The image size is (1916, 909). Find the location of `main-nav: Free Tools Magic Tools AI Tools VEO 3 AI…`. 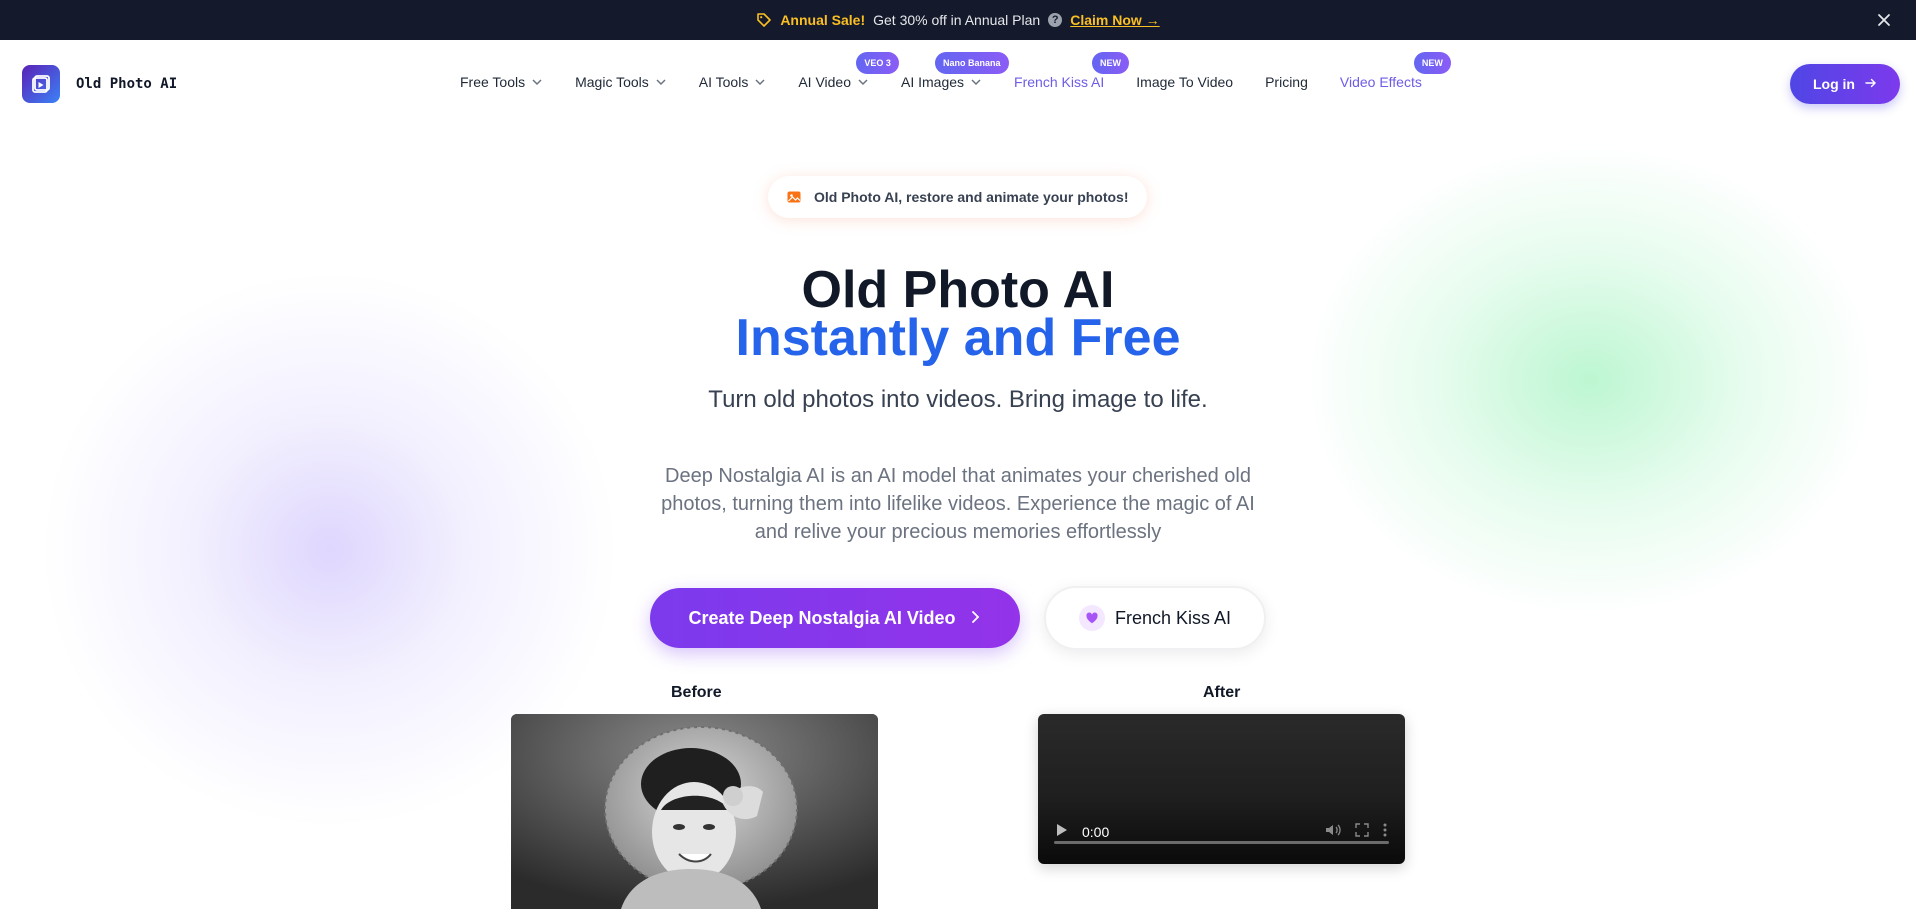

main-nav: Free Tools Magic Tools AI Tools VEO 3 AI… is located at coordinates (957, 71).